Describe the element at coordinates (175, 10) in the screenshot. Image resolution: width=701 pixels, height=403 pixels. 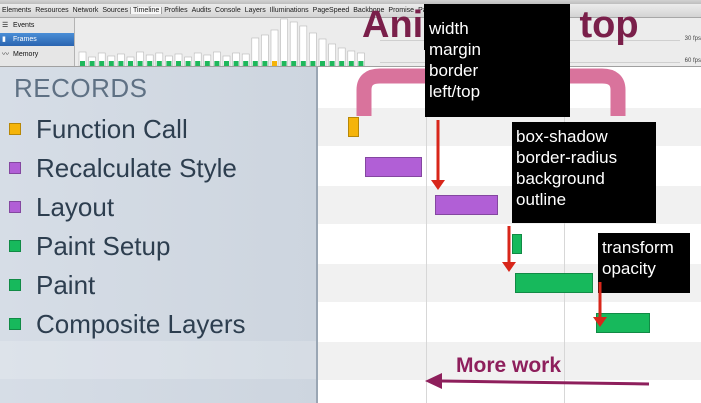
I see `devtools-tab-profiles: Profiles` at that location.